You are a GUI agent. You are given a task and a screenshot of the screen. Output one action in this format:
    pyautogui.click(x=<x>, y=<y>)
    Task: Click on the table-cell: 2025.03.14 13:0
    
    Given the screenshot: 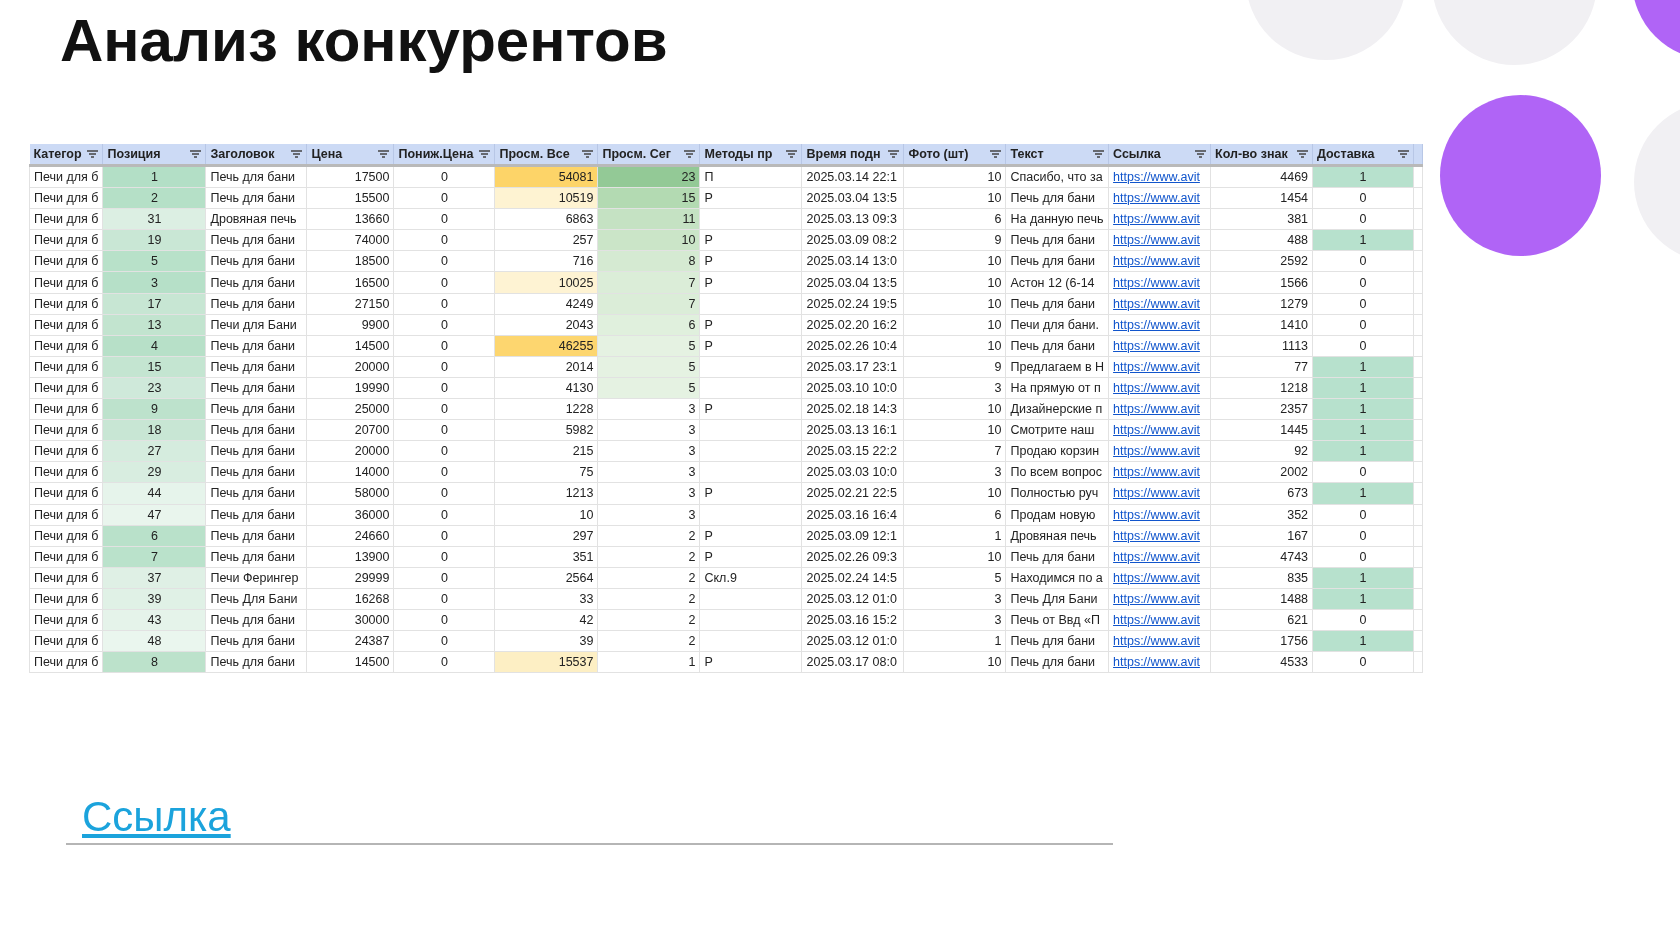 What is the action you would take?
    pyautogui.click(x=853, y=261)
    